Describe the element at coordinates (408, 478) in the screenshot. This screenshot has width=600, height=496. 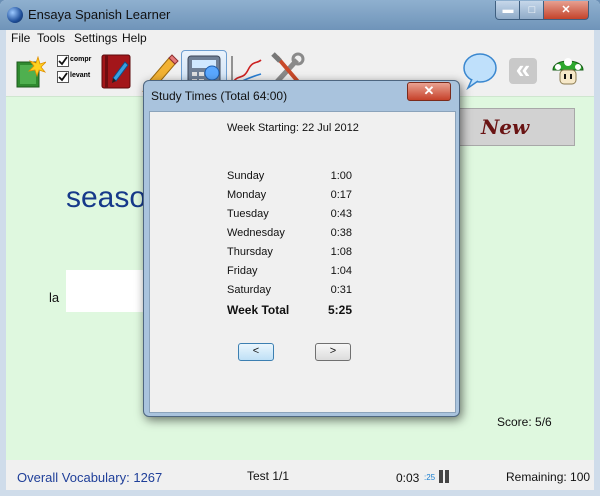
I see `elapsed-time-label: 0:03` at that location.